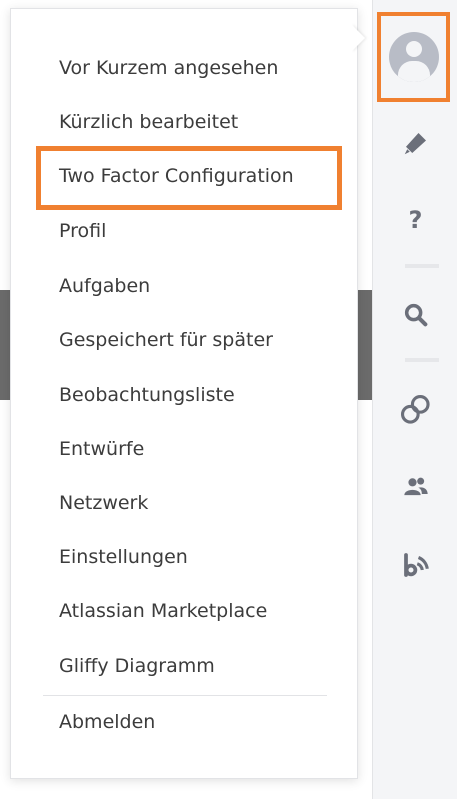 The width and height of the screenshot is (457, 799). Describe the element at coordinates (148, 122) in the screenshot. I see `menu-item-recently-worked-on: Kürzlich bearbeitet` at that location.